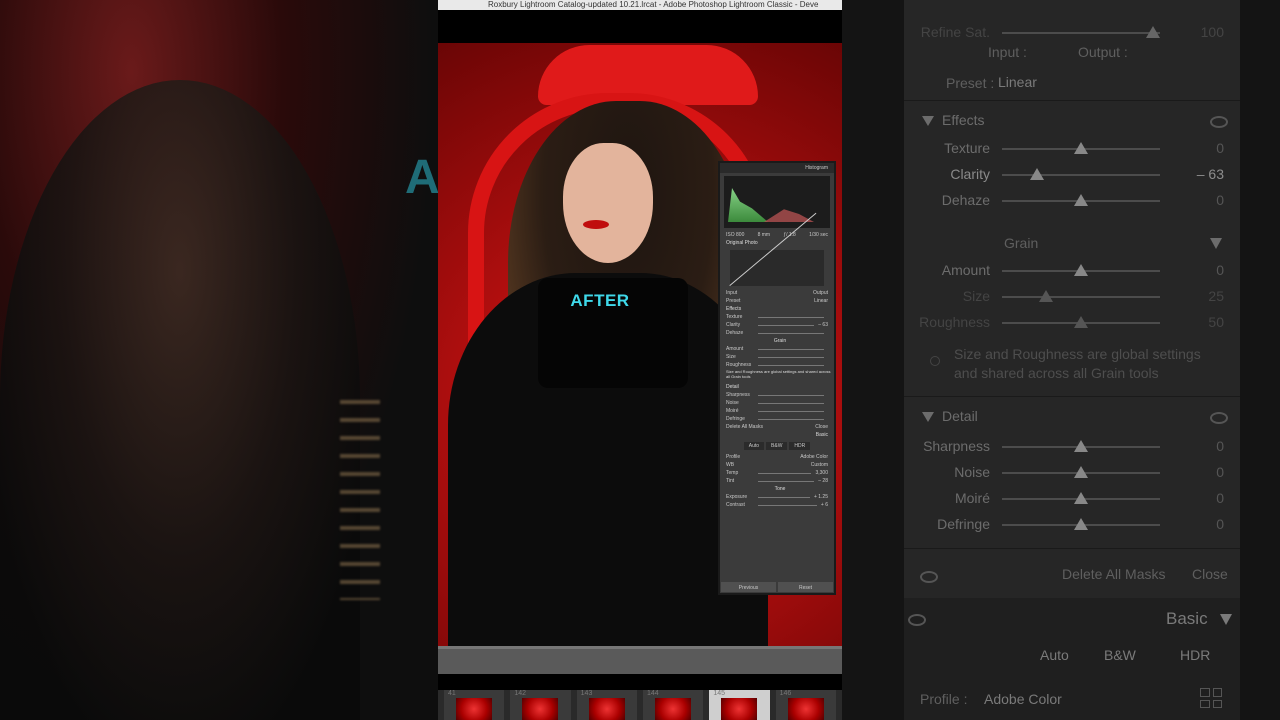 This screenshot has height=720, width=1280. I want to click on sharpness-slider: Sharpness 0, so click(1072, 447).